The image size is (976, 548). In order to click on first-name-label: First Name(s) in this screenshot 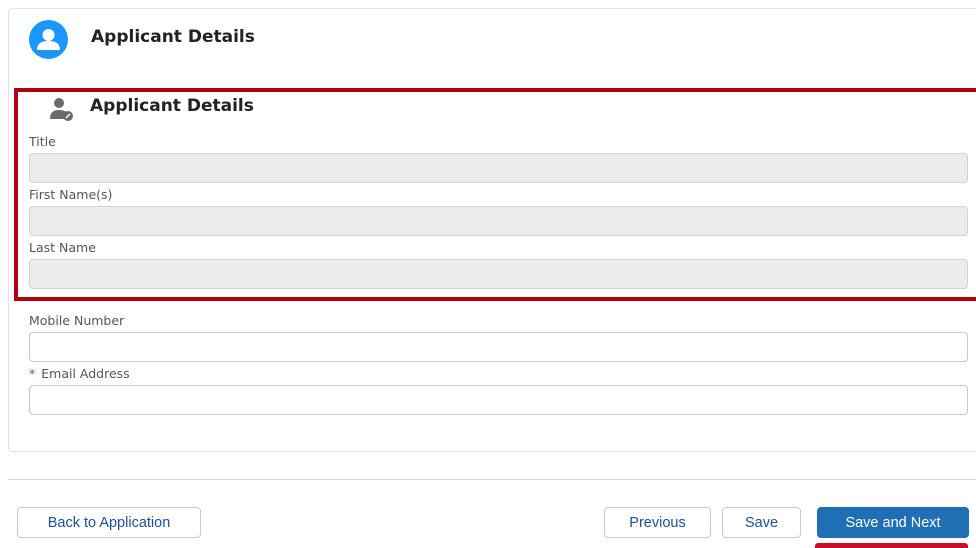, I will do `click(71, 194)`.